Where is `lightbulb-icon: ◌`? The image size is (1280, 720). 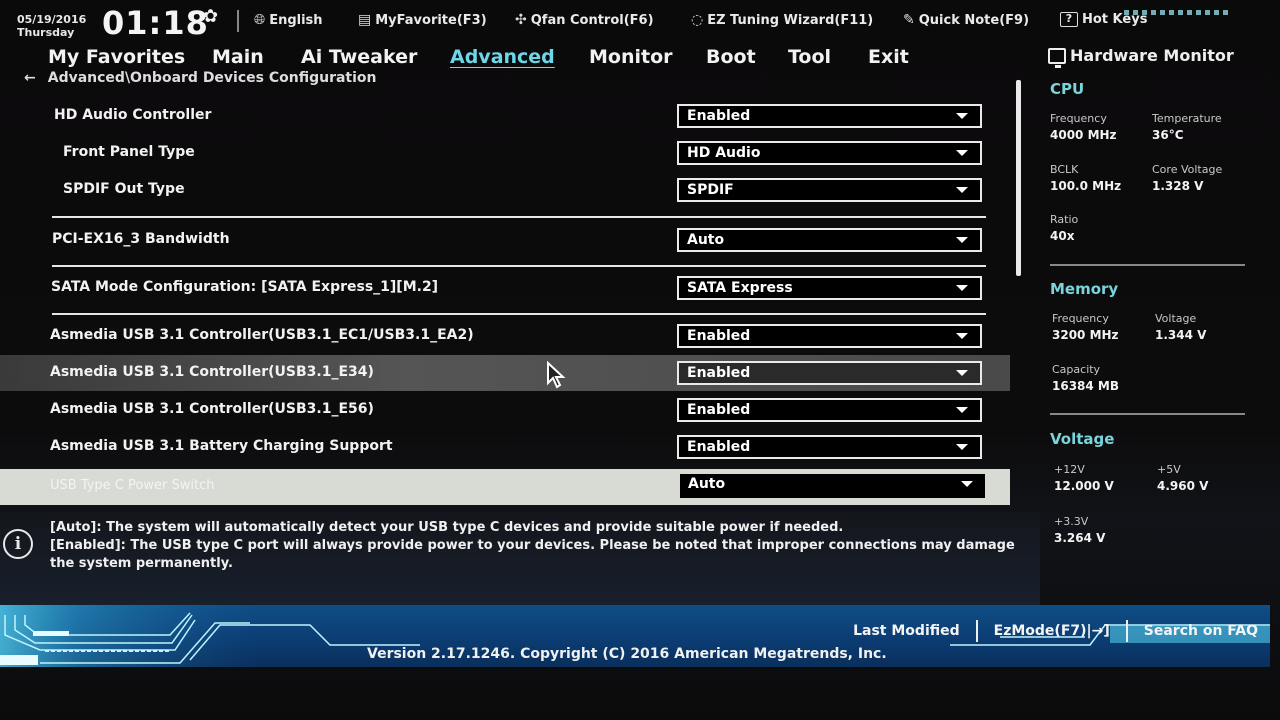 lightbulb-icon: ◌ is located at coordinates (697, 20).